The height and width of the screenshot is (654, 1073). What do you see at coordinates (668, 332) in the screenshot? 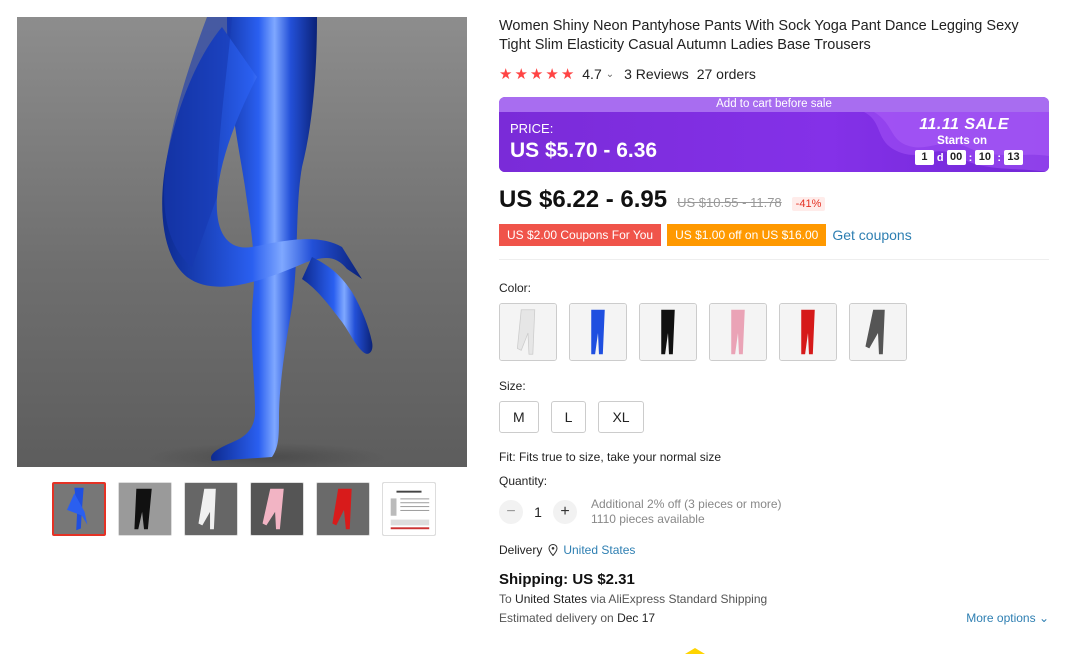
I see `color-swatch-black` at bounding box center [668, 332].